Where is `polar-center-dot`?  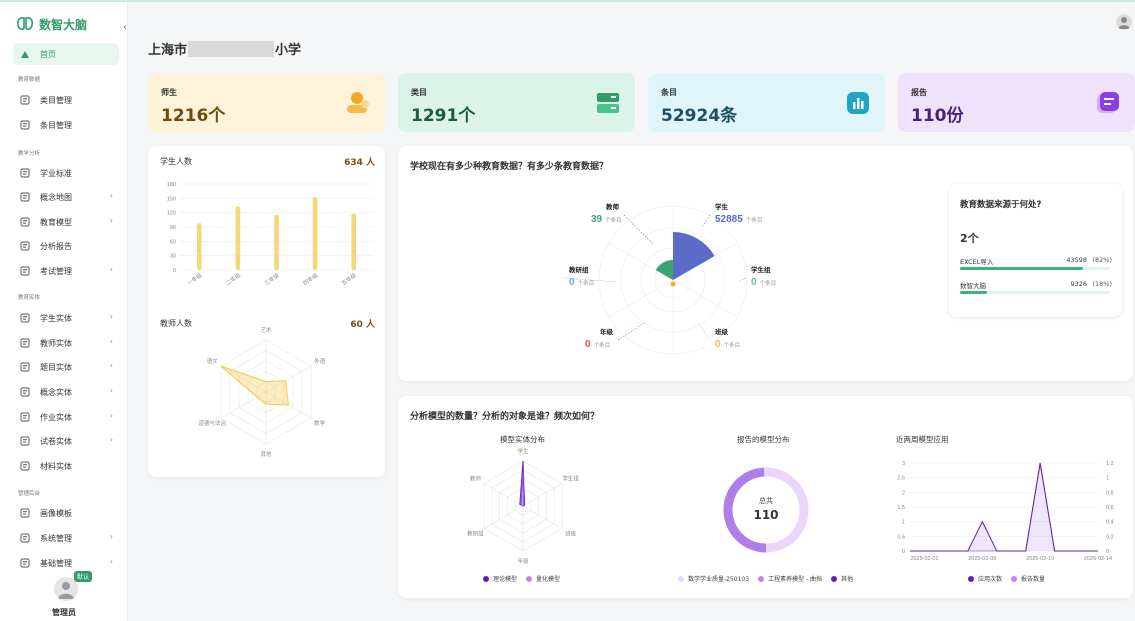 polar-center-dot is located at coordinates (673, 284).